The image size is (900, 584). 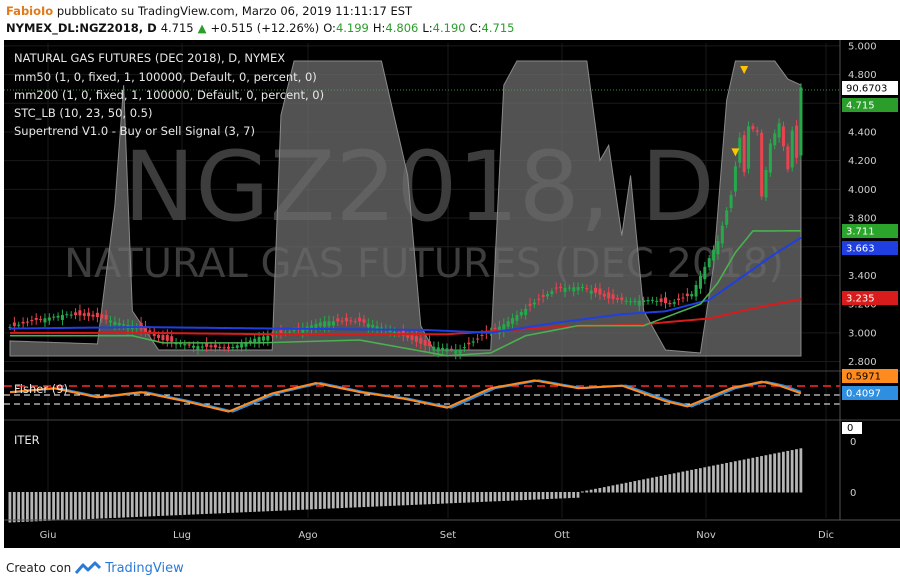 I want to click on price-tick-label: 4.800, so click(x=862, y=75).